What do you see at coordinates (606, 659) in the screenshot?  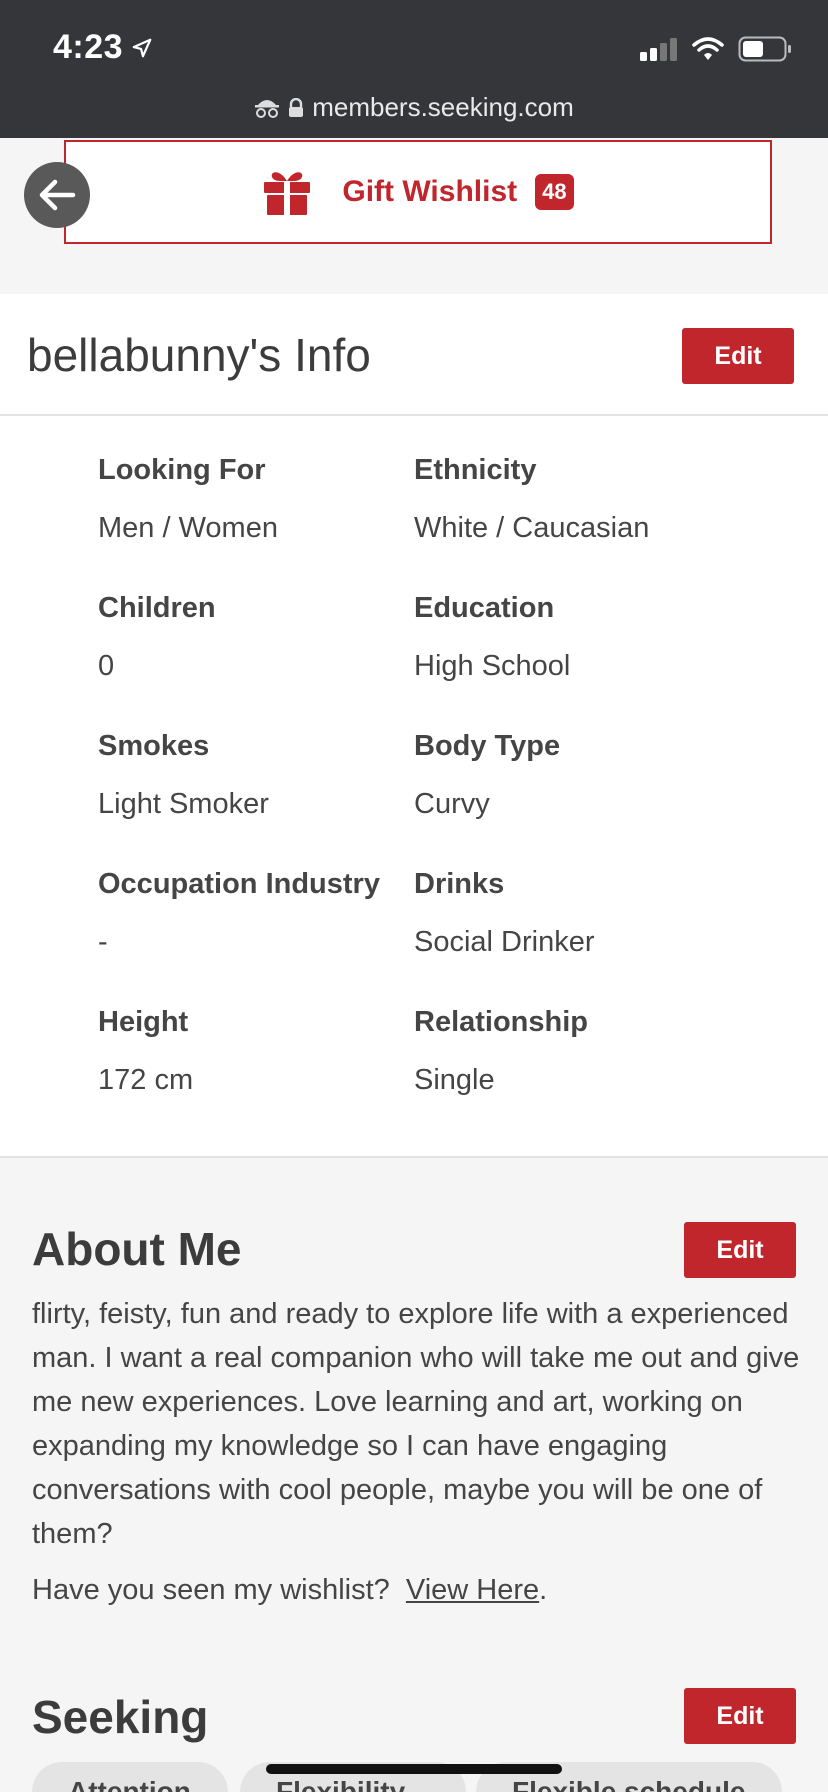 I see `field-education: Education High School` at bounding box center [606, 659].